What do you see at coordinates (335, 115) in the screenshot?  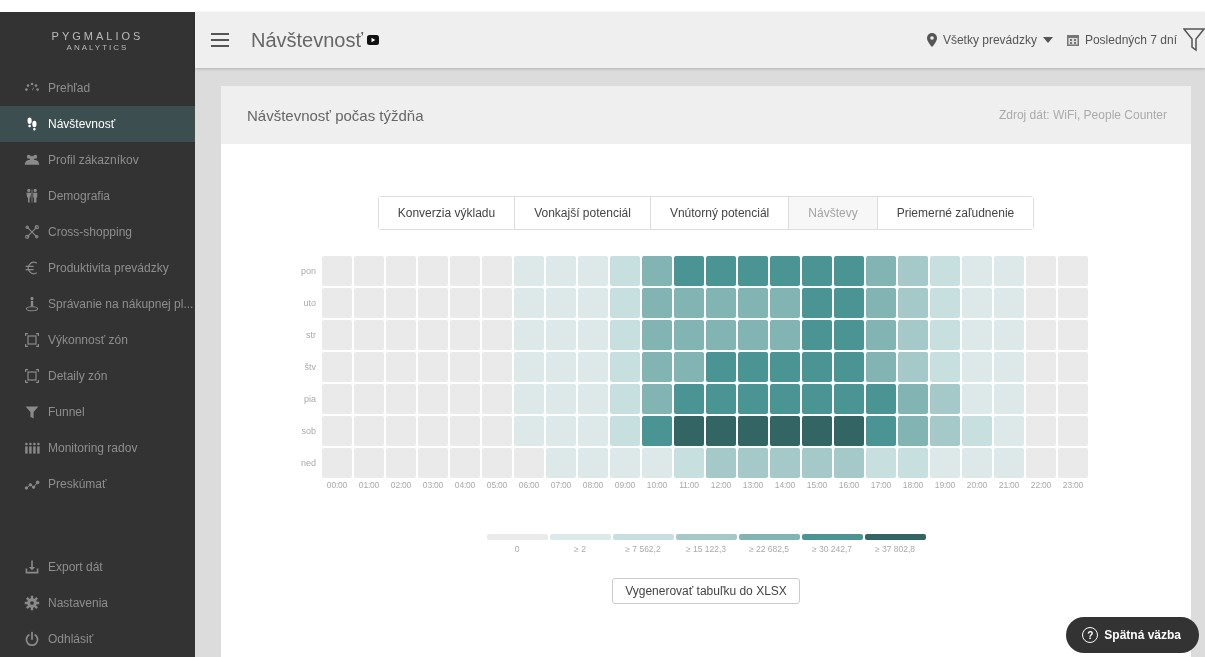 I see `card-title: Návštevnosť počas týždňa` at bounding box center [335, 115].